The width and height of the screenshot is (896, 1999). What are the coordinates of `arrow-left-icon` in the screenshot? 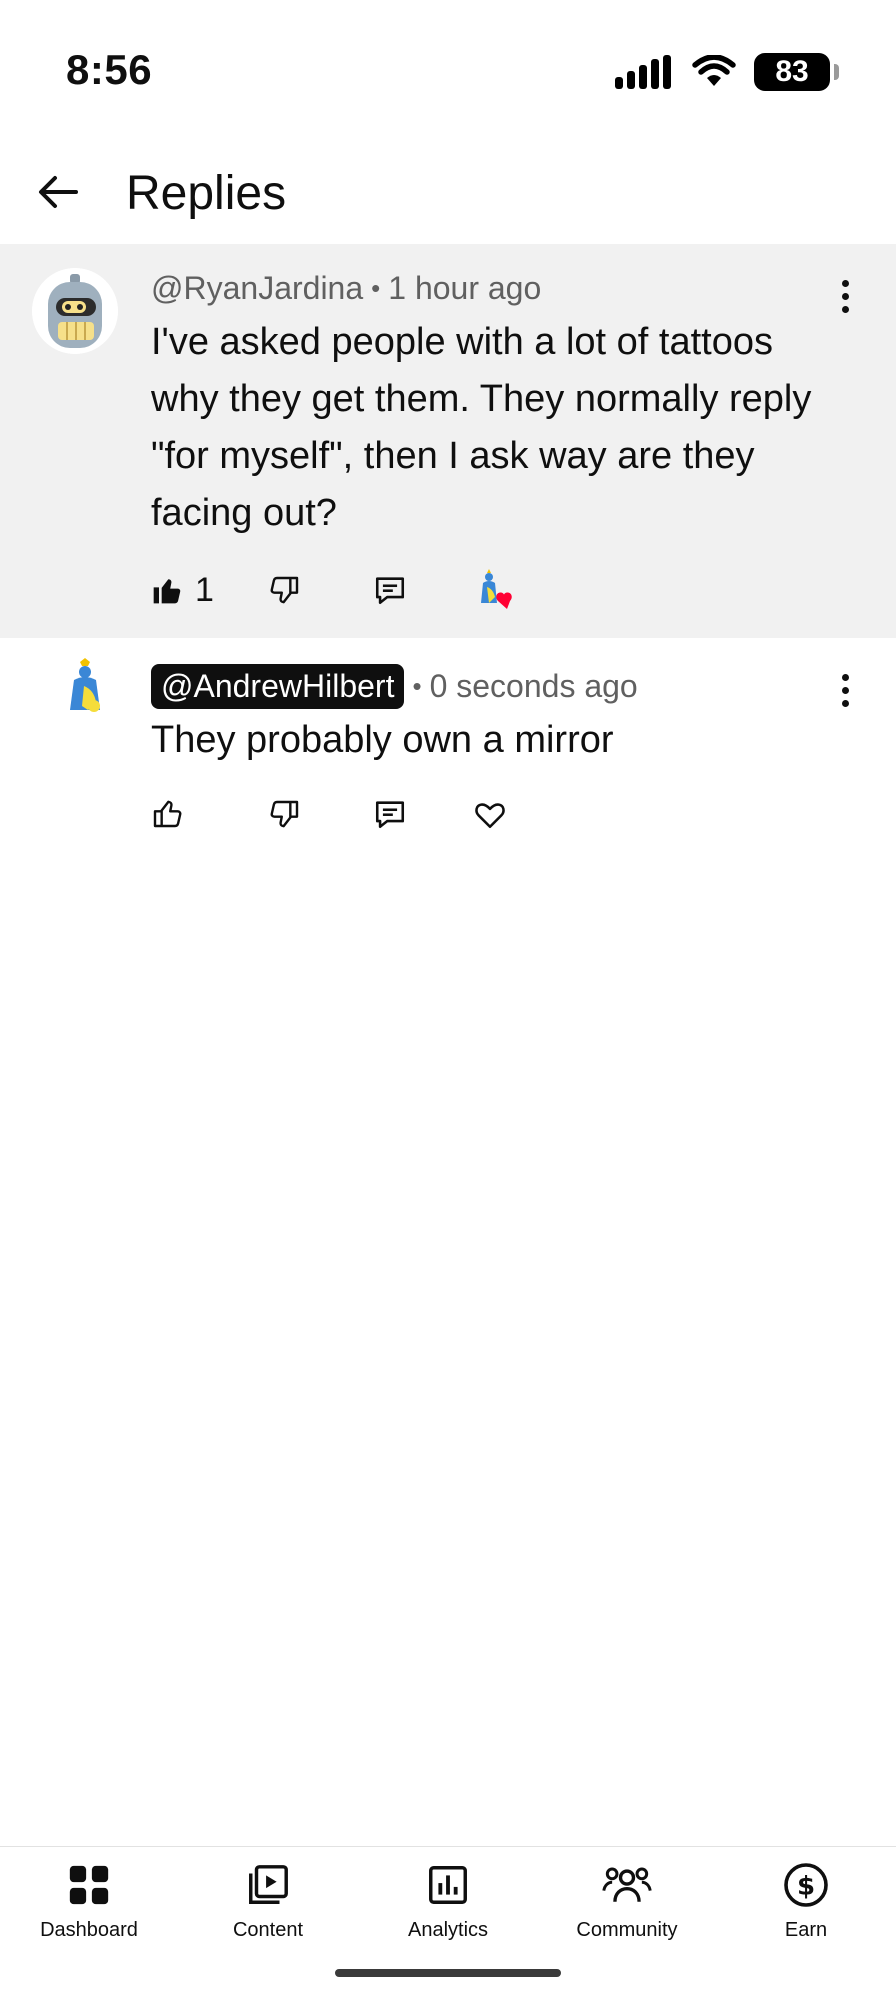 It's located at (58, 192).